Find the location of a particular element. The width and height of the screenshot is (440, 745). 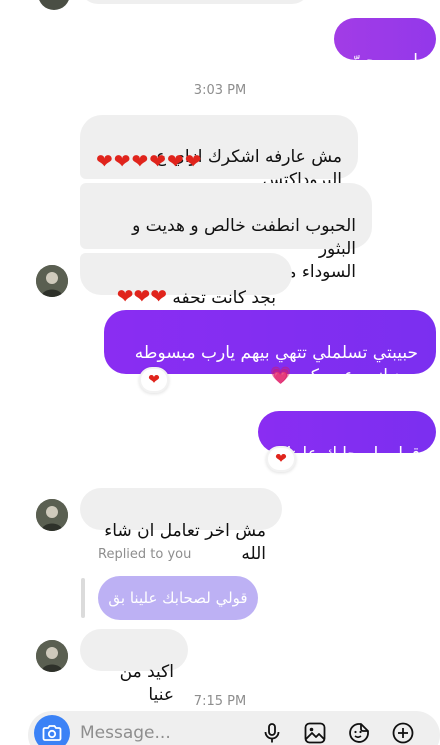

plus-icon is located at coordinates (403, 733).